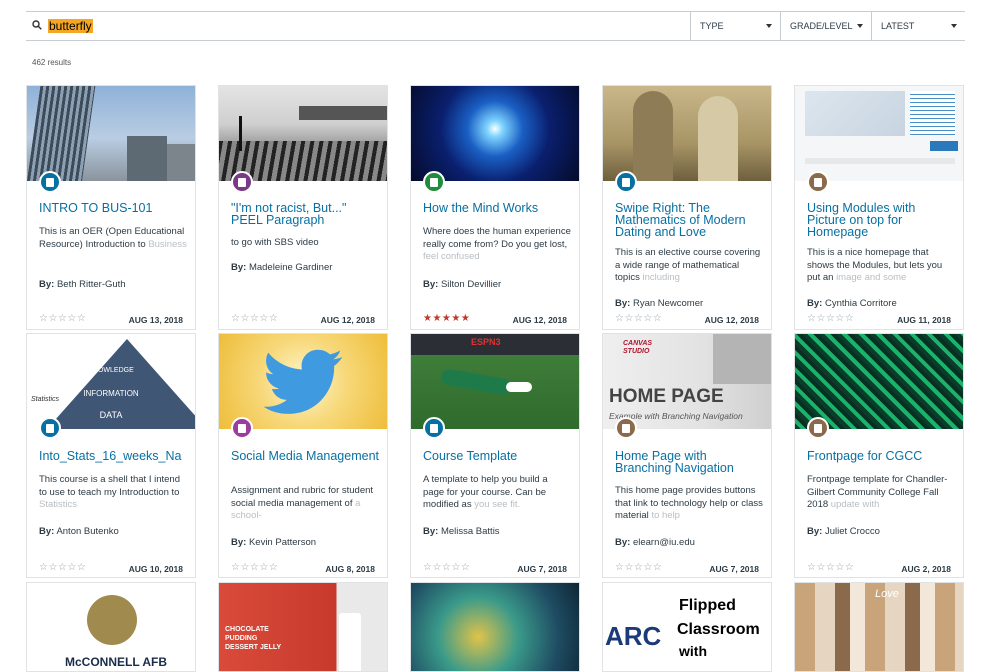 The image size is (999, 672). I want to click on resource-card: Love, so click(879, 627).